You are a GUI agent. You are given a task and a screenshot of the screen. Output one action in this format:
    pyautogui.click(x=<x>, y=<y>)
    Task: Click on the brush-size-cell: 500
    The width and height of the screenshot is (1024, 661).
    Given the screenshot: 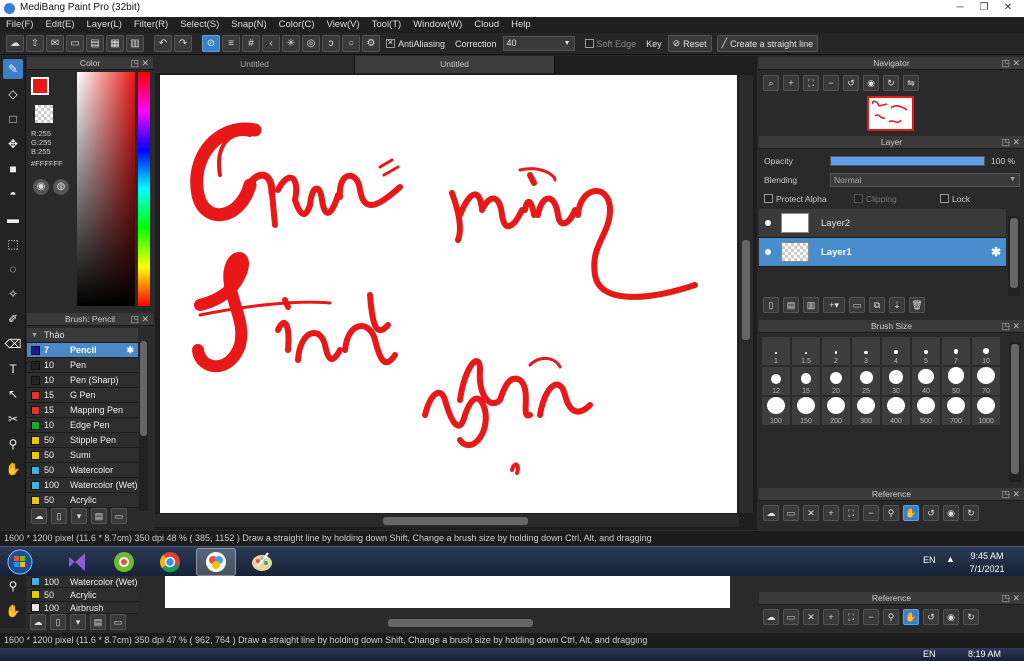 What is the action you would take?
    pyautogui.click(x=926, y=411)
    